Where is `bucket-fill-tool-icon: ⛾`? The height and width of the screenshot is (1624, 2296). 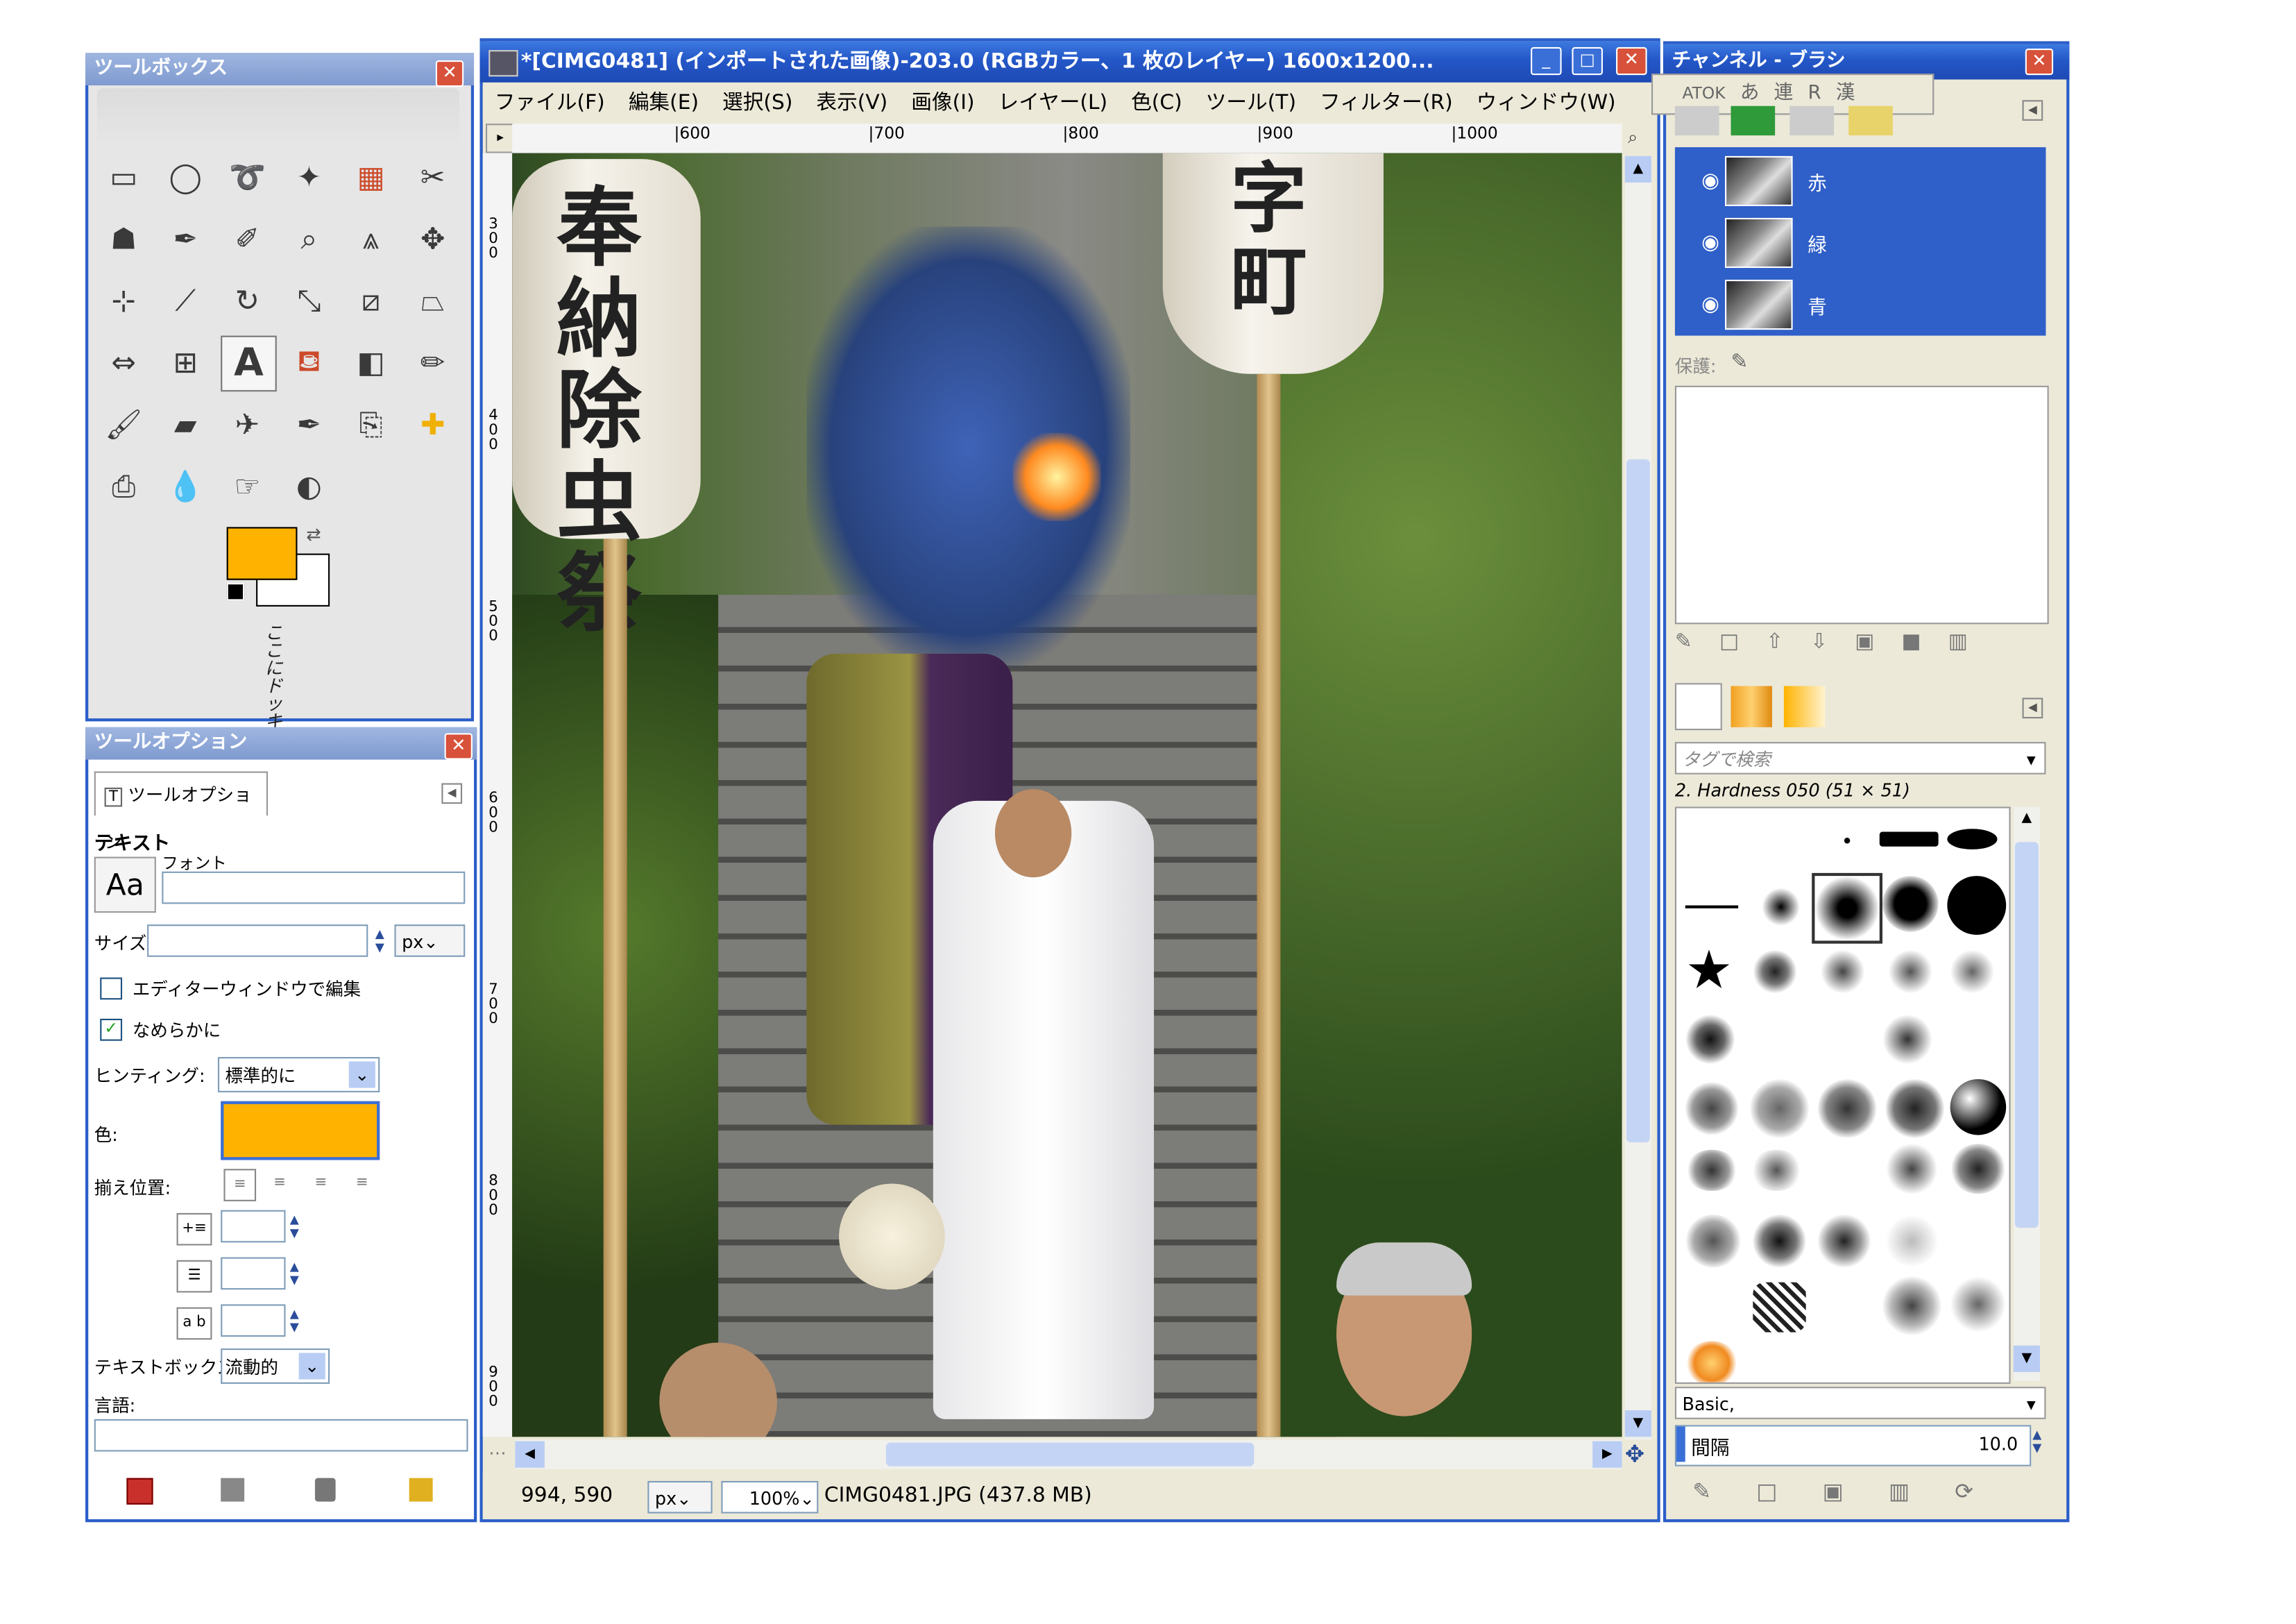
bucket-fill-tool-icon: ⛾ is located at coordinates (308, 362).